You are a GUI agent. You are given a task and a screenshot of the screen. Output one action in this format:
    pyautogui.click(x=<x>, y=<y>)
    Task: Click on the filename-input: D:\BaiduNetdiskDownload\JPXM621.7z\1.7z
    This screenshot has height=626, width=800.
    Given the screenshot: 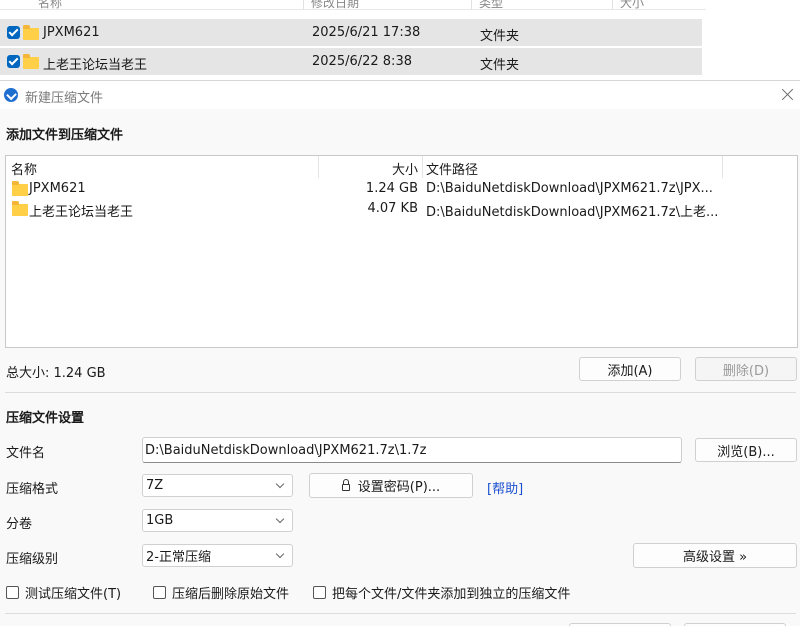 What is the action you would take?
    pyautogui.click(x=412, y=450)
    